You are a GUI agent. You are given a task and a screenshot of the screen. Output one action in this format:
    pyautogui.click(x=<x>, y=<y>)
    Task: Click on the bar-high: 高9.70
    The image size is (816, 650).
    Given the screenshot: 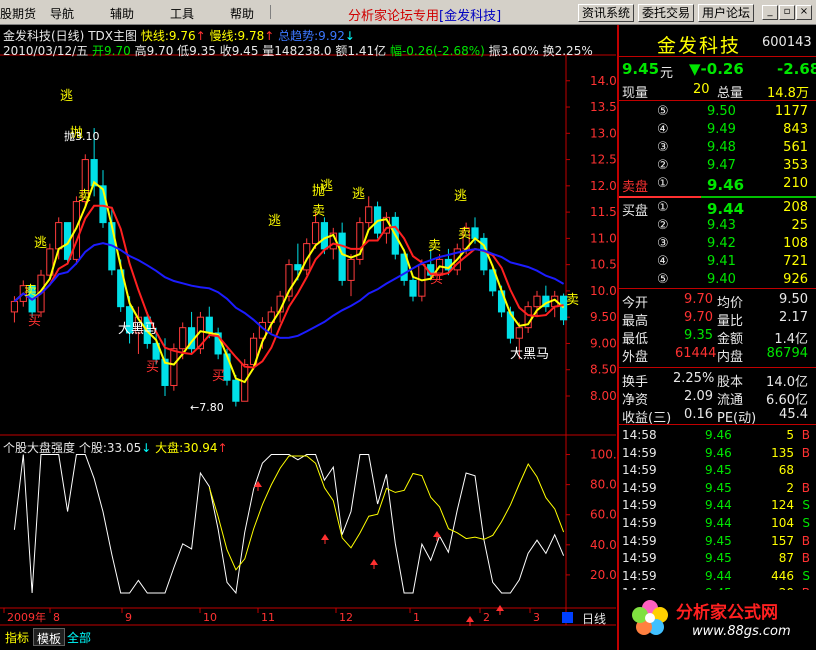 What is the action you would take?
    pyautogui.click(x=154, y=51)
    